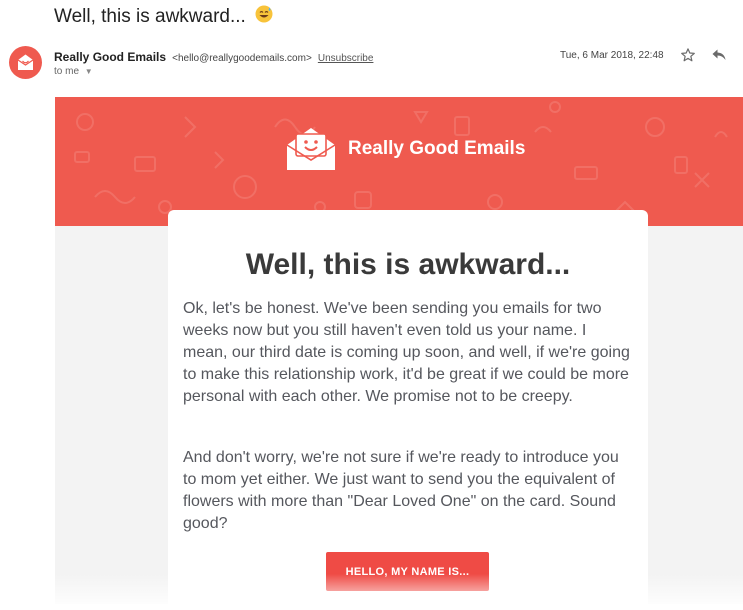  I want to click on recipient-line: to me ▼, so click(73, 71).